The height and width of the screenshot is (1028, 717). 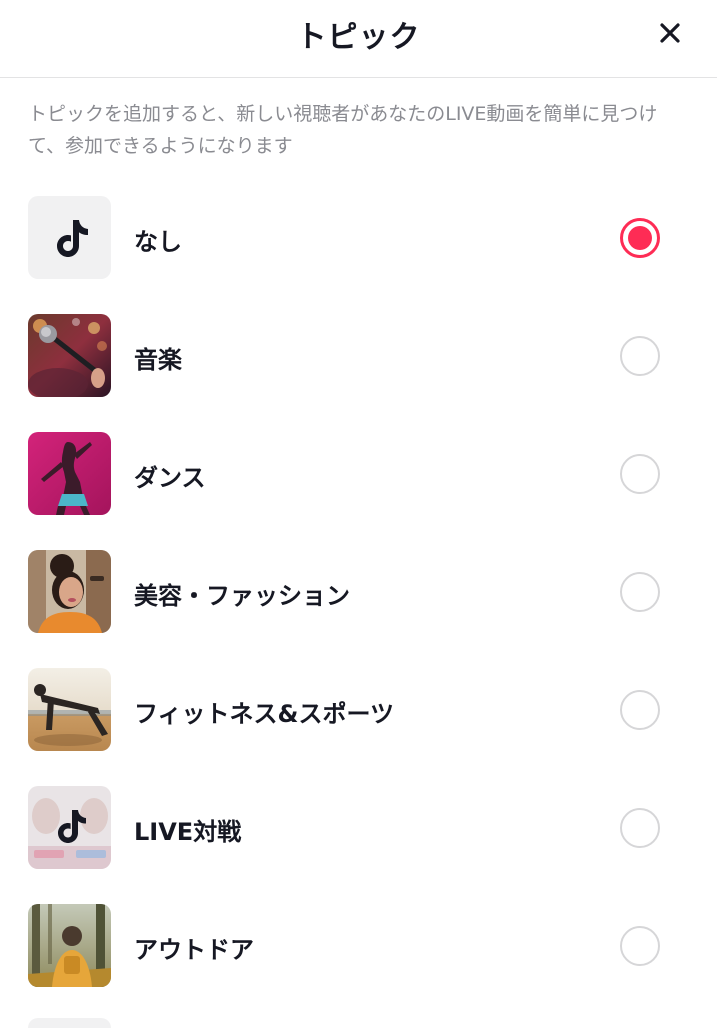 I want to click on topic-item-fitness-sports: フィットネス&スポーツ, so click(x=358, y=709).